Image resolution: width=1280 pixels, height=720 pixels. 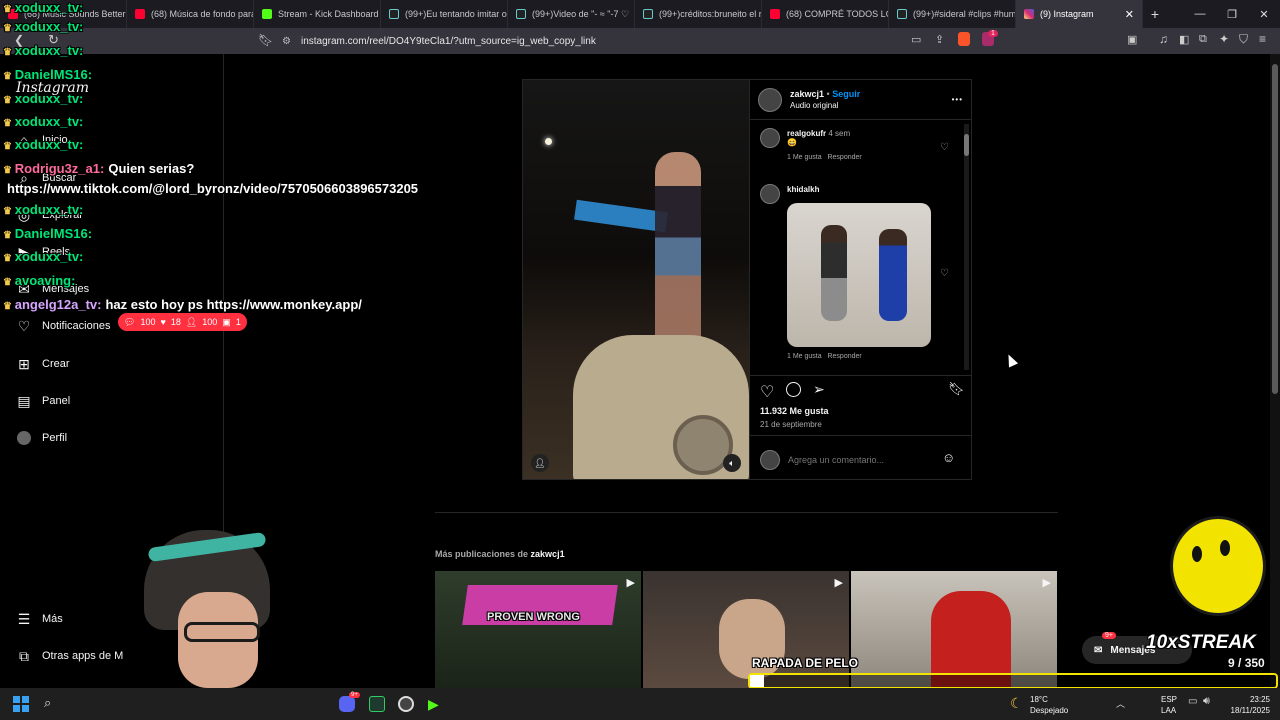 I want to click on volume-icon: 🔊︎, so click(x=1206, y=701).